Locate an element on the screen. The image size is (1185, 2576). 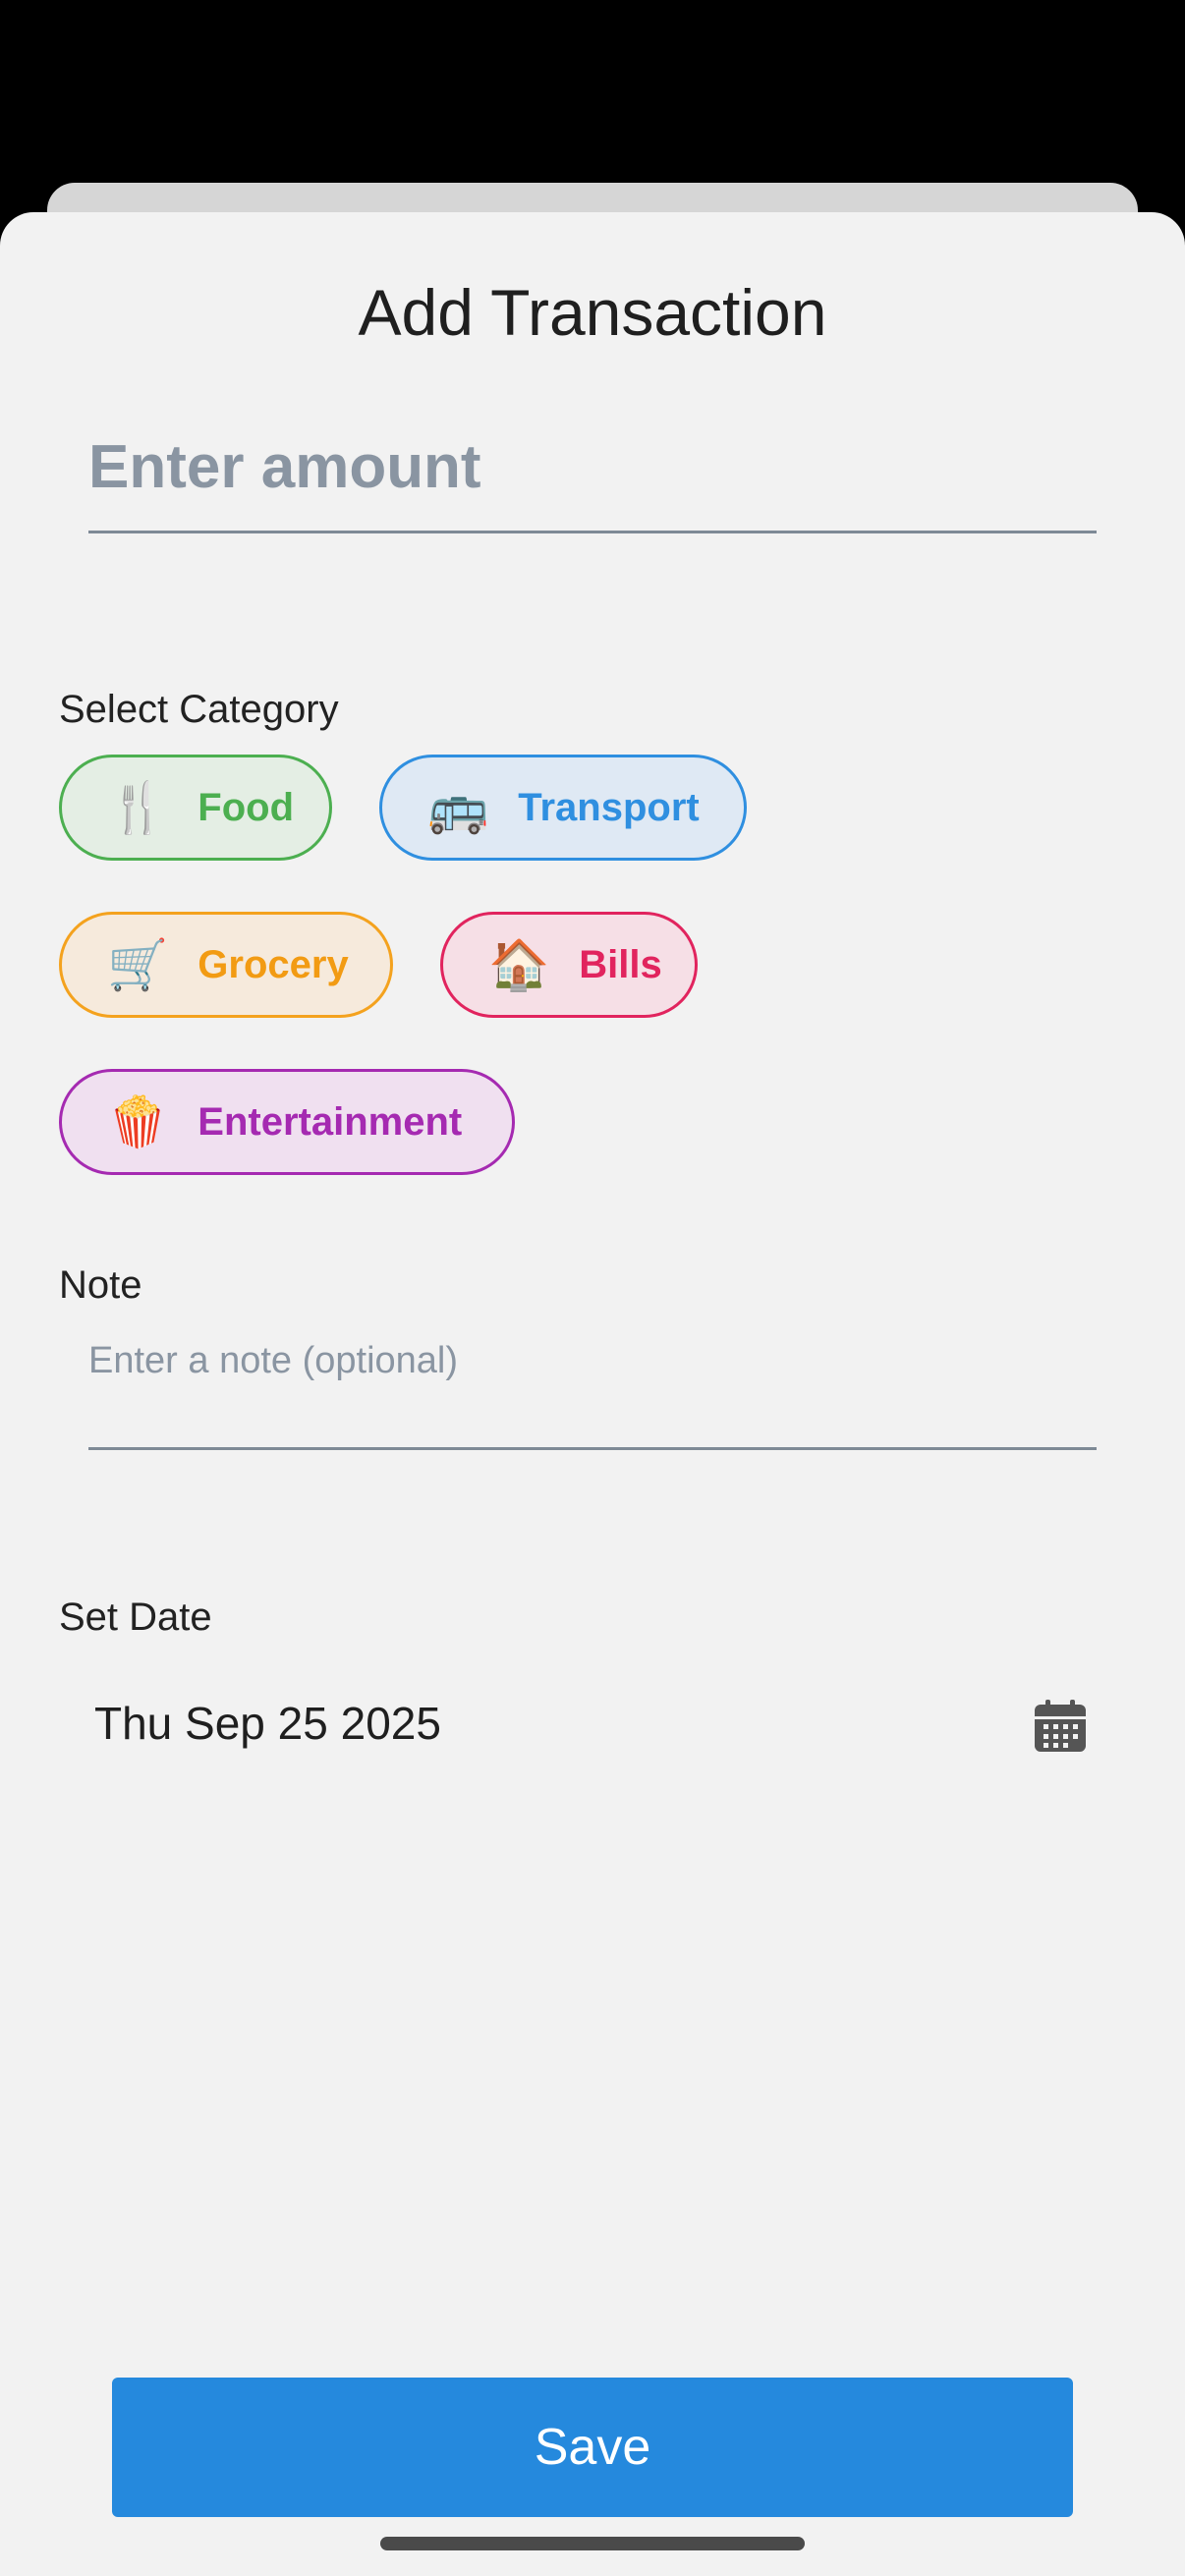
category-chip-entertainment: 🍿 Entertainment is located at coordinates (287, 1122).